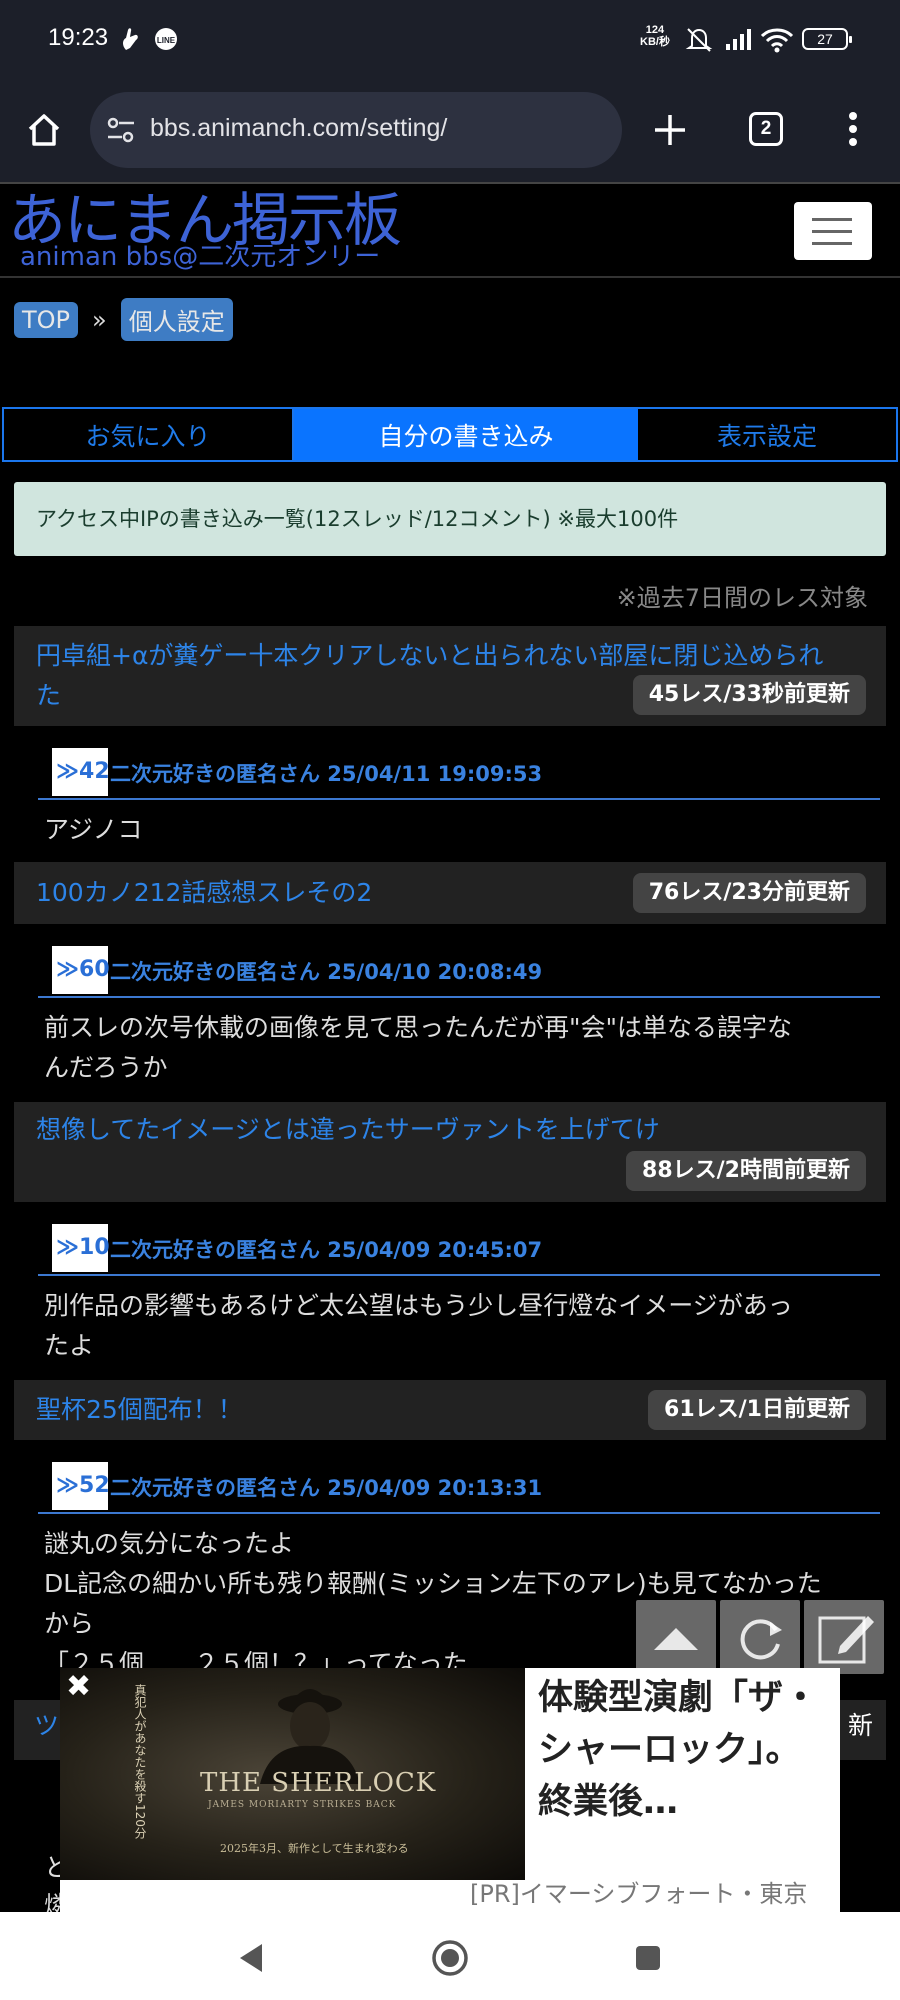 The width and height of the screenshot is (900, 2000). Describe the element at coordinates (450, 893) in the screenshot. I see `thread-header: 100カノ212話感想スレその2 76レス/23分前更新` at that location.